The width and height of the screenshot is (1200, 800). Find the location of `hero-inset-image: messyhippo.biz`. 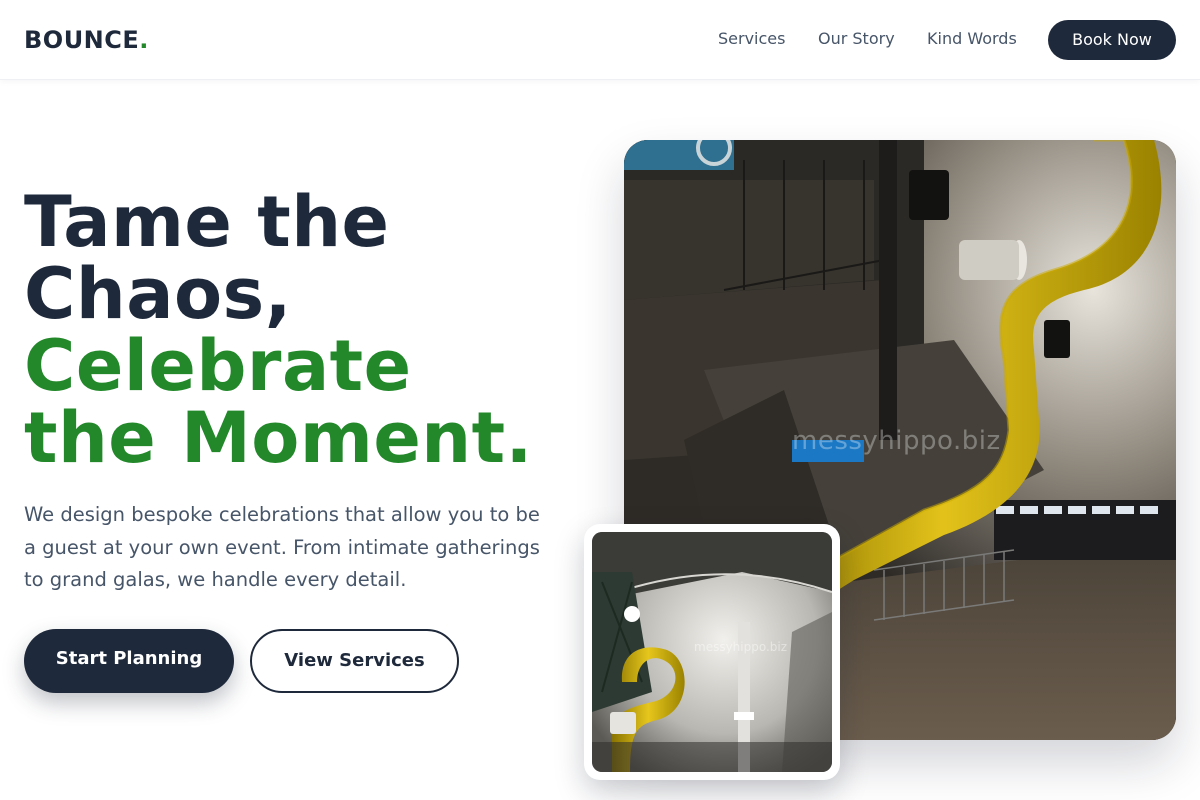

hero-inset-image: messyhippo.biz is located at coordinates (712, 652).